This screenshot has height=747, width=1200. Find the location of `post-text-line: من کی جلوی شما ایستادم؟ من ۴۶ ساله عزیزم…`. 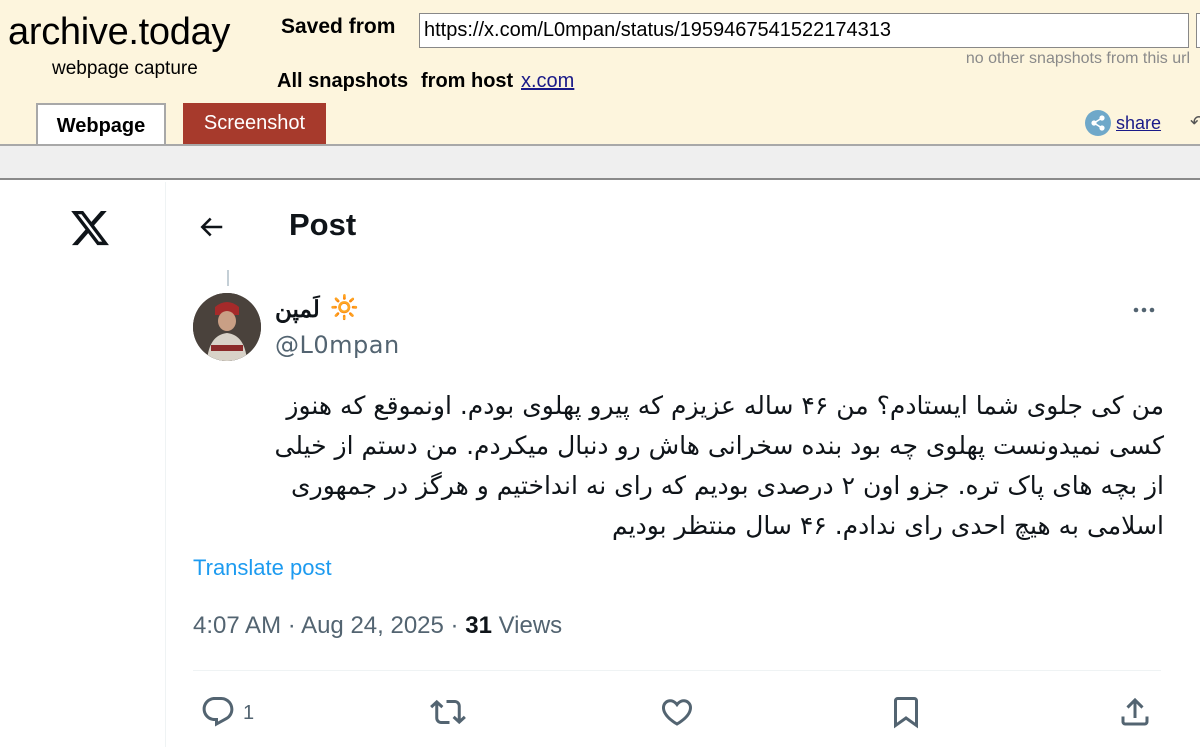

post-text-line: من کی جلوی شما ایستادم؟ من ۴۶ ساله عزیزم… is located at coordinates (725, 405).